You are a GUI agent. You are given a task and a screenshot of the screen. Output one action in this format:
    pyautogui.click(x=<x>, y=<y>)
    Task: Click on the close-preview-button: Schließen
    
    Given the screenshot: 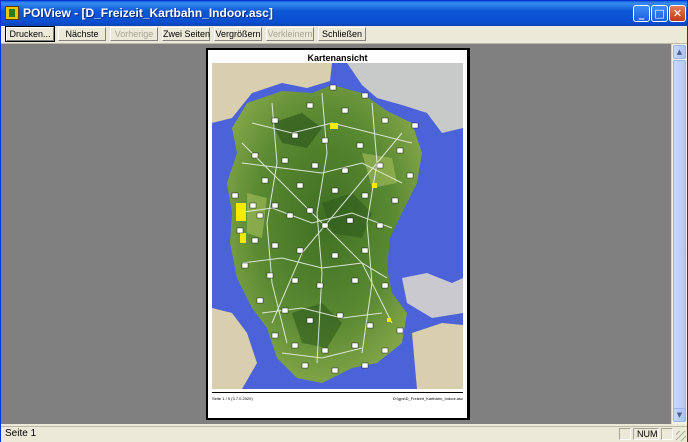 What is the action you would take?
    pyautogui.click(x=342, y=34)
    